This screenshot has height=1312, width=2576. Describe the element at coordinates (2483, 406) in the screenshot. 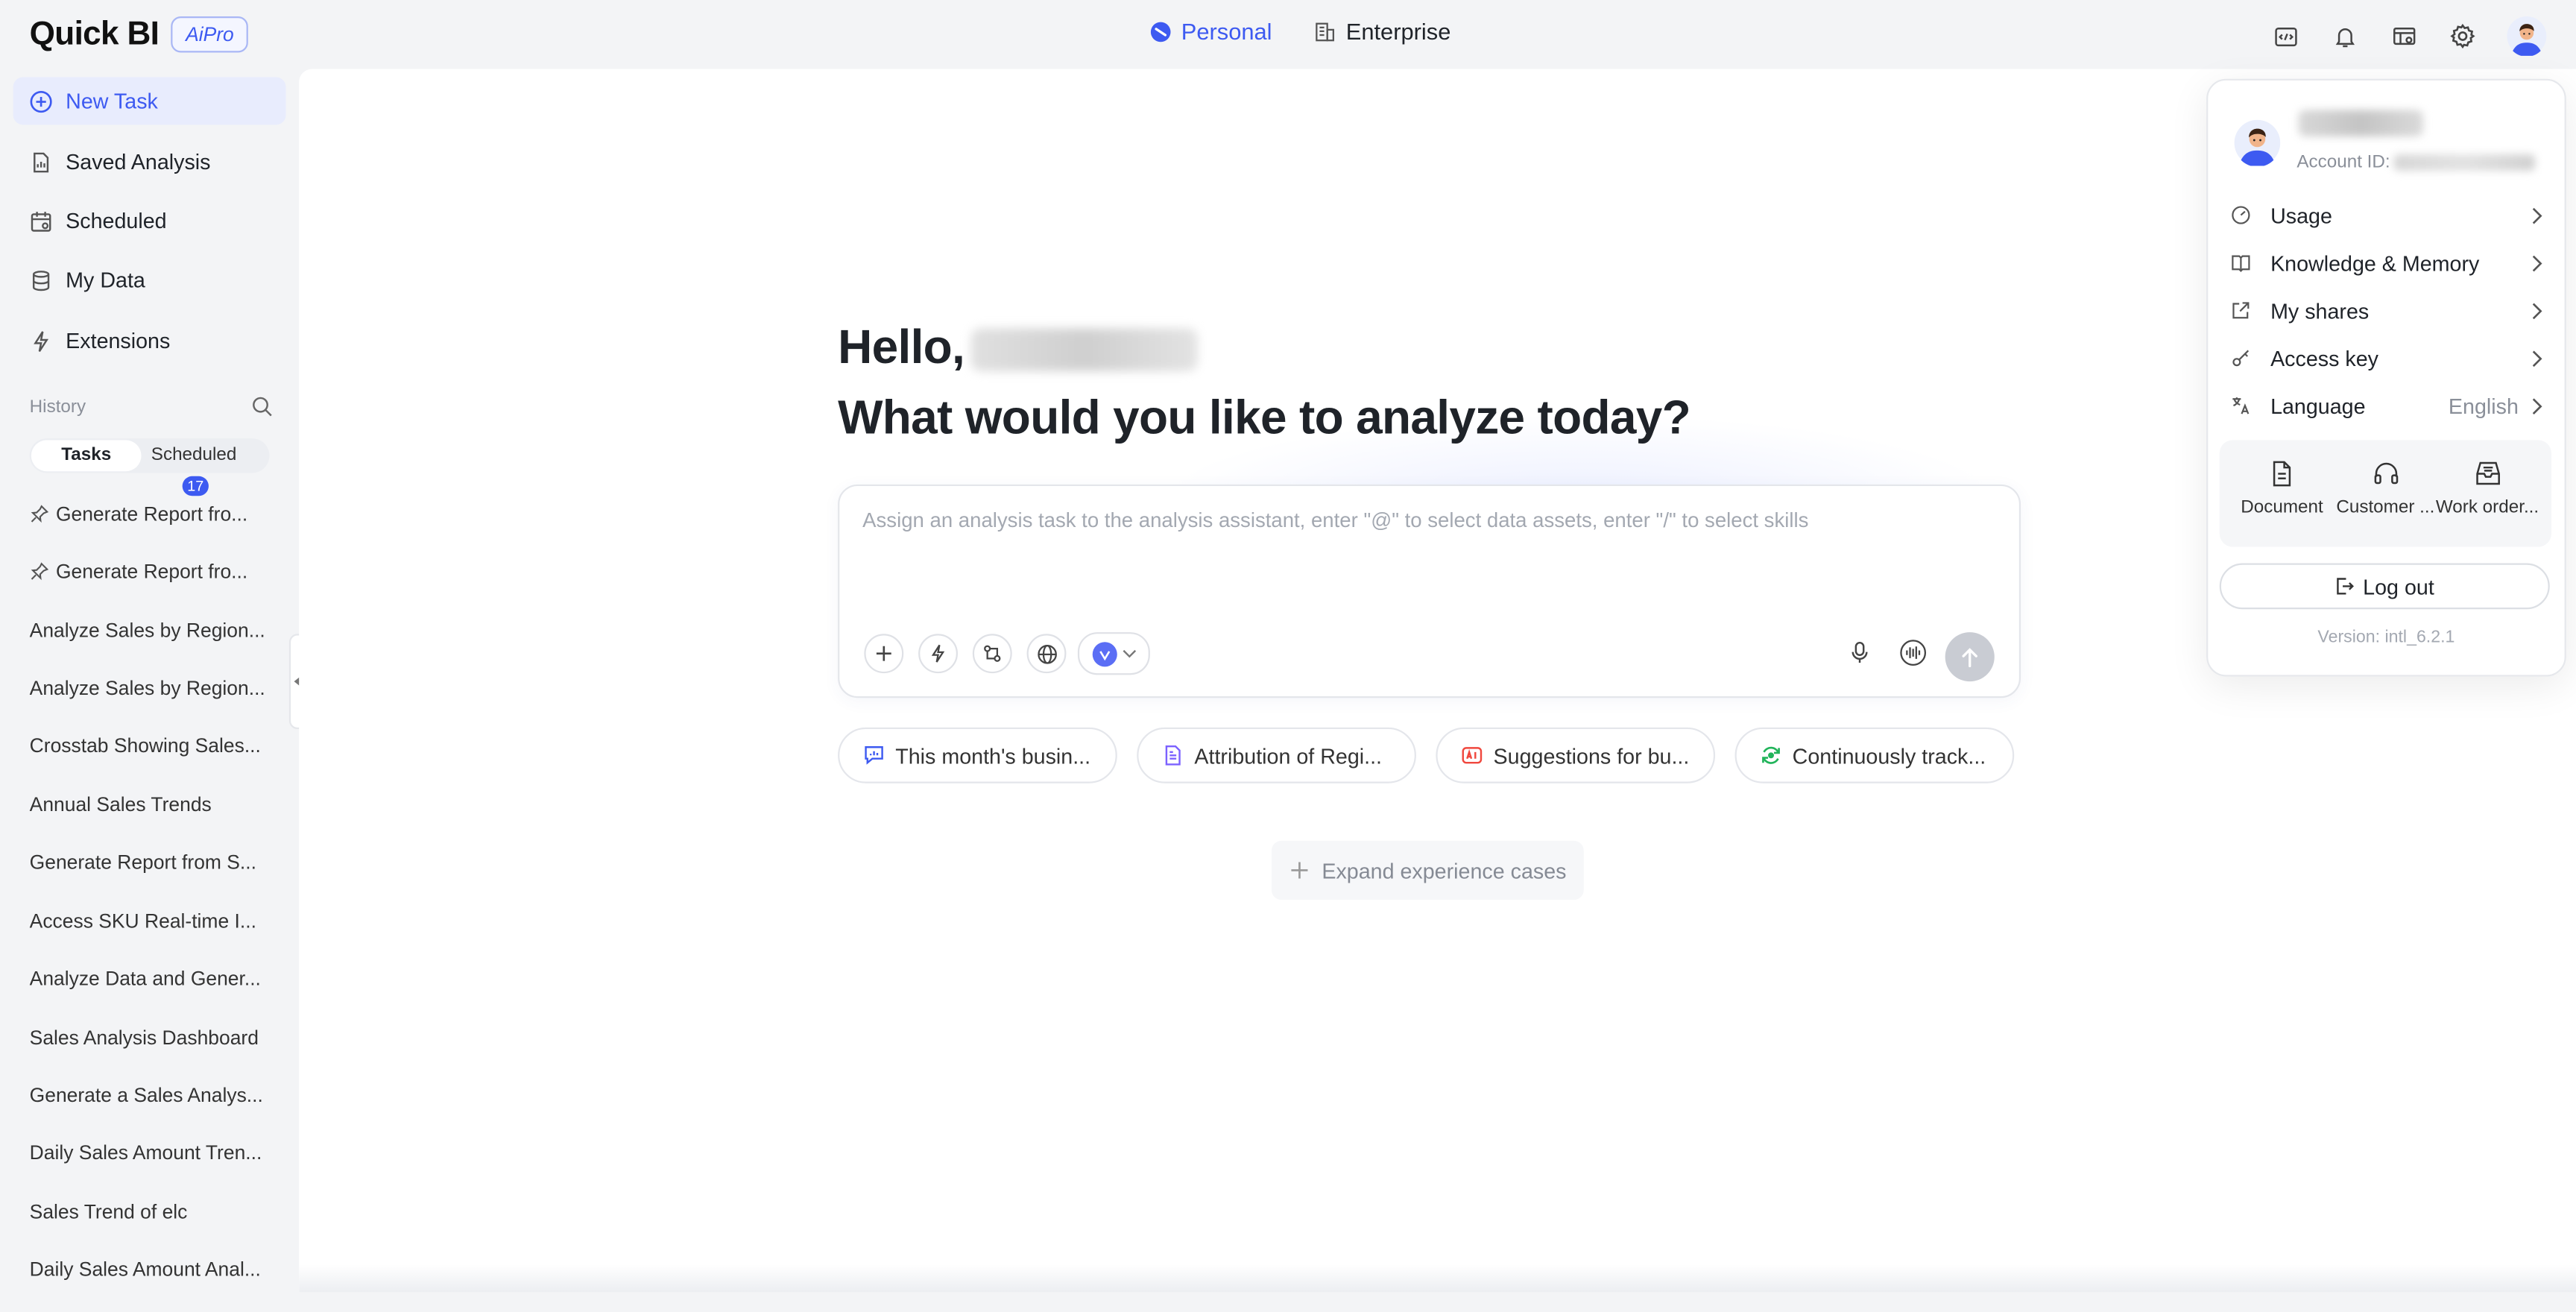

I see `language-value: English` at that location.